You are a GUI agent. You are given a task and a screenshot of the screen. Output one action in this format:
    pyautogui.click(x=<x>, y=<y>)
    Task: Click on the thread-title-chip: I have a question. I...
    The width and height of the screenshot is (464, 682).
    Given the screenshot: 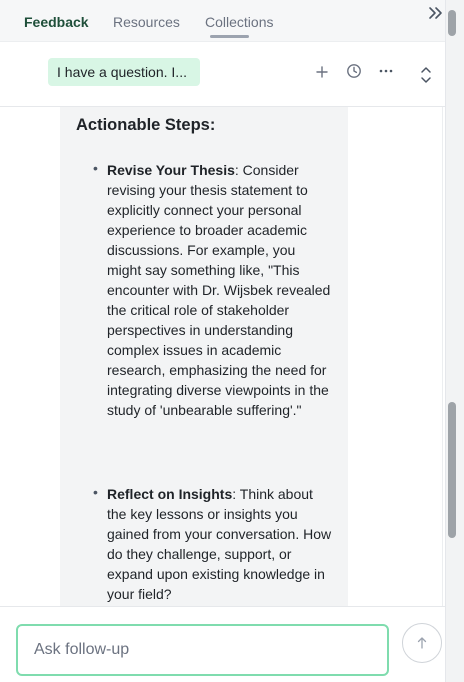 What is the action you would take?
    pyautogui.click(x=124, y=72)
    